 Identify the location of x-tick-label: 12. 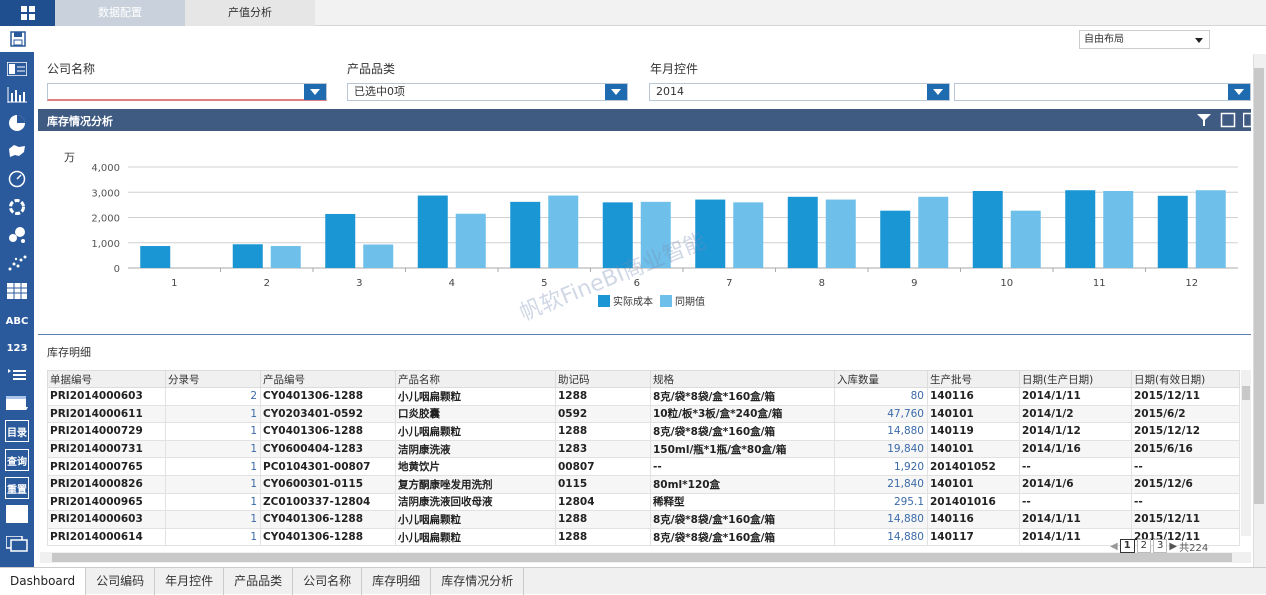
(1191, 283).